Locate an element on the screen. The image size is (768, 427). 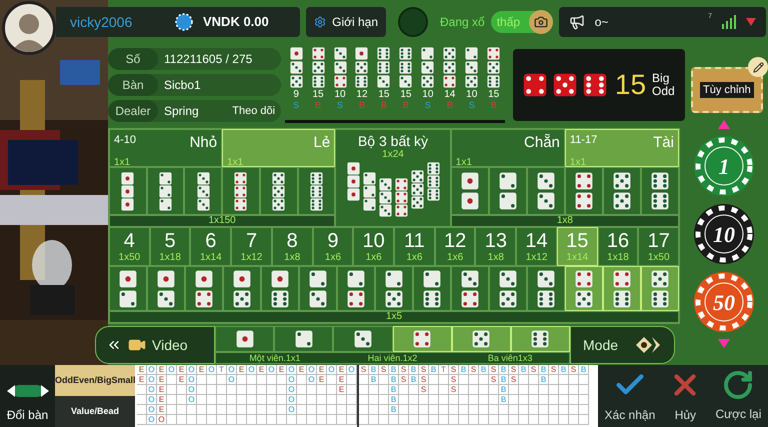
bet-area: 4-10 Nhỏ 1x1 is located at coordinates (165, 148).